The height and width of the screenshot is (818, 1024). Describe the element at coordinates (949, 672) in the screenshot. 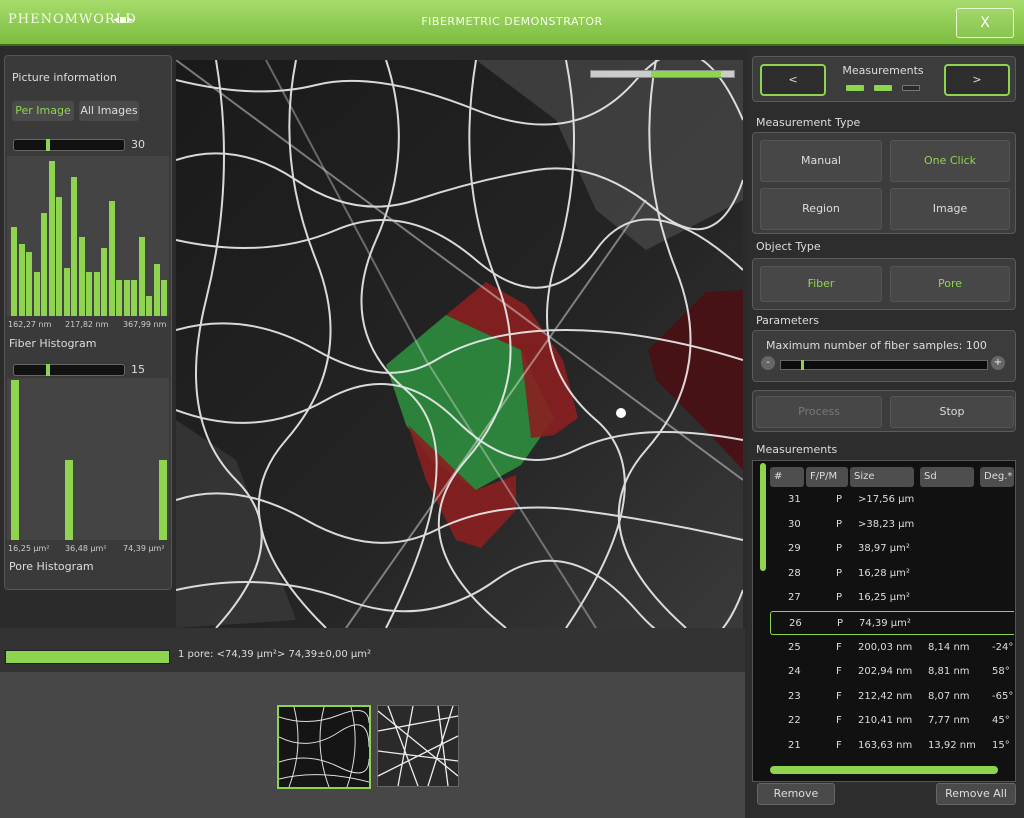

I see `cell-sd: 8,81 nm` at that location.